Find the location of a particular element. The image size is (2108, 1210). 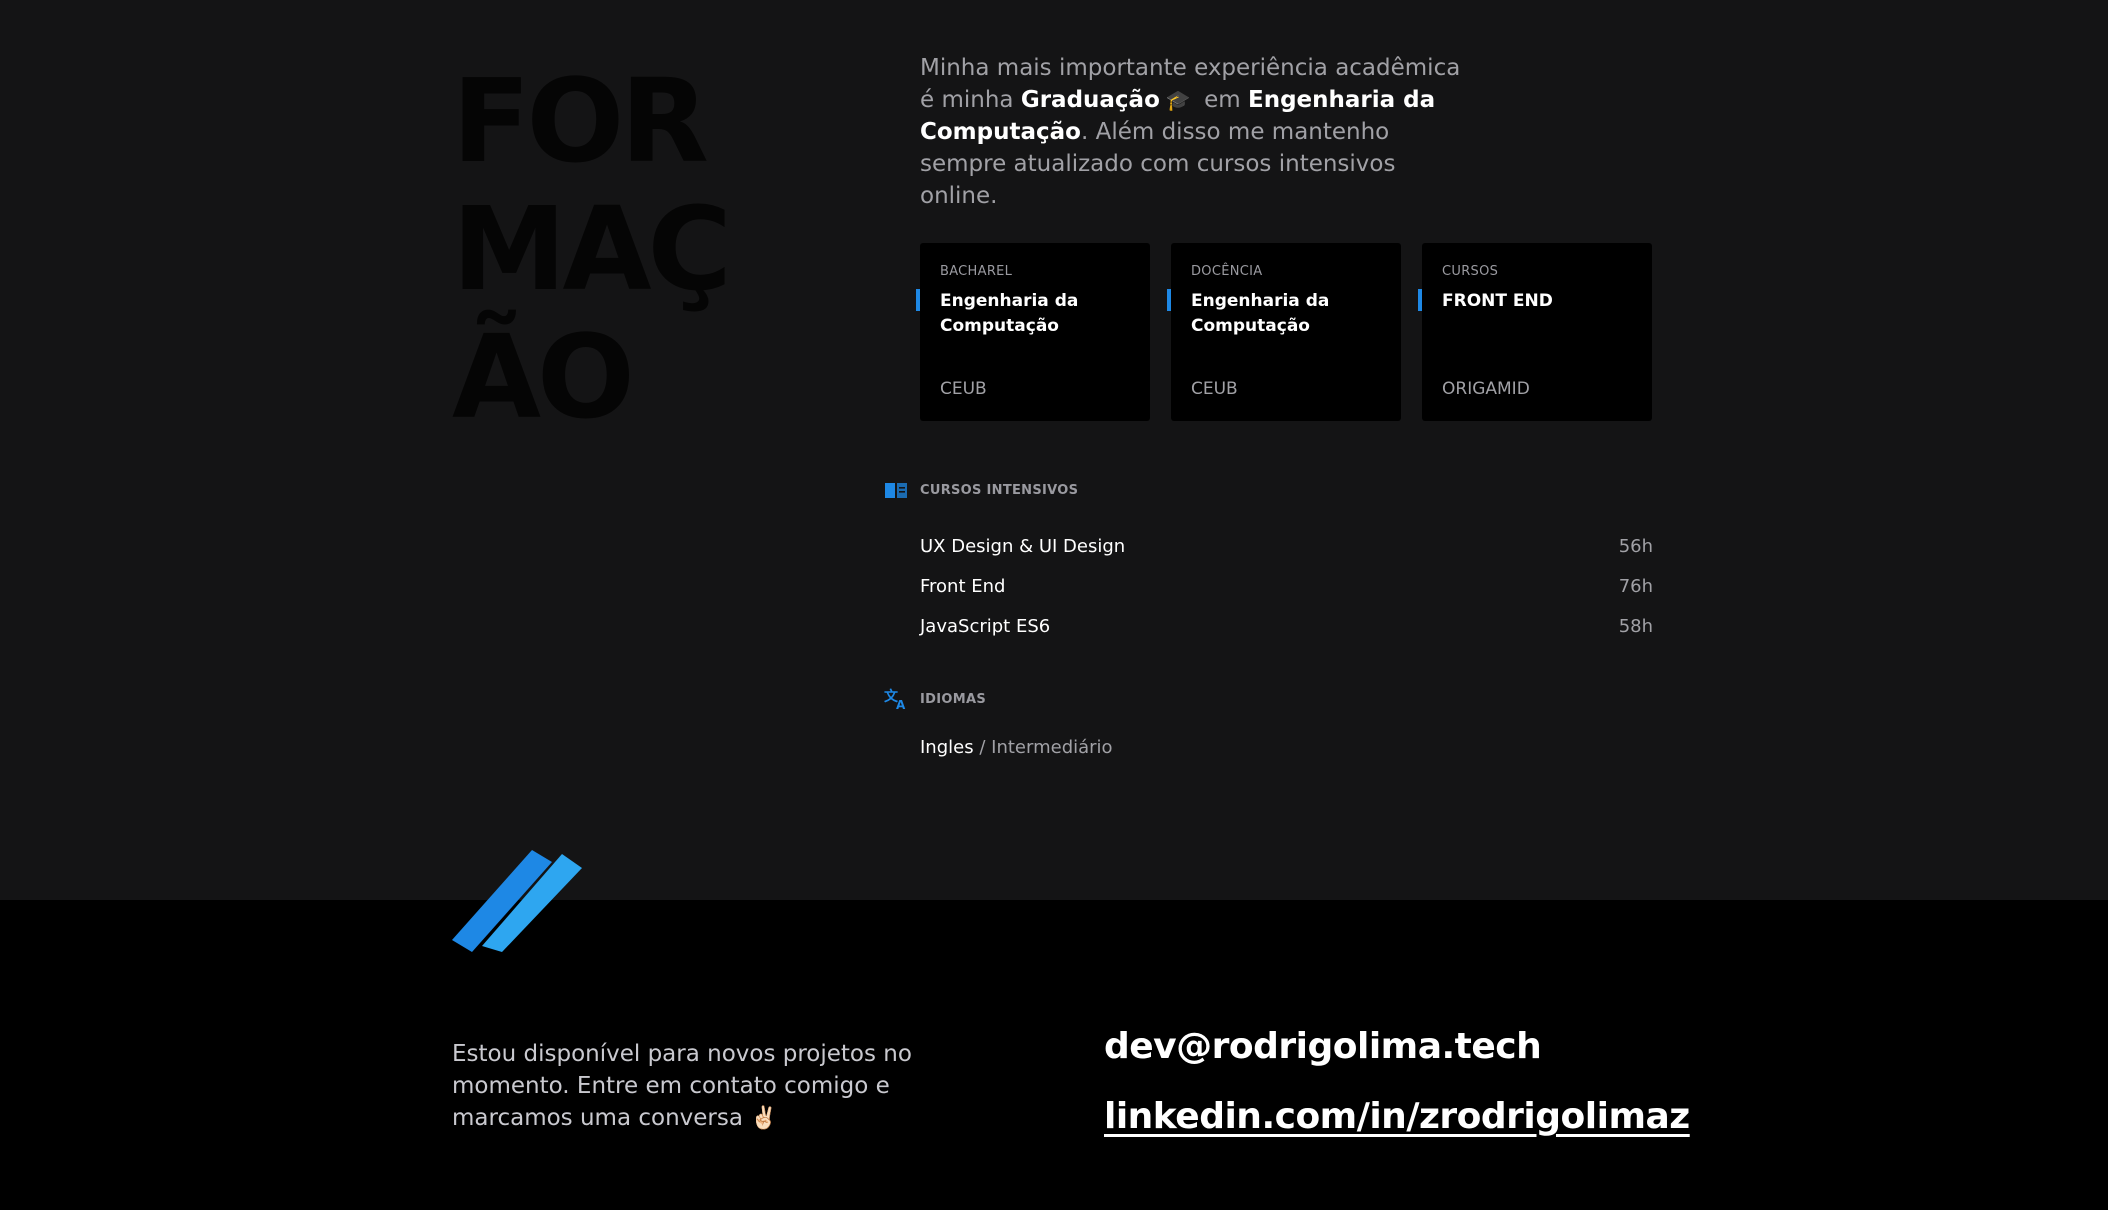

linkedin-link: linkedin.com/in/zrodrigolimaz is located at coordinates (1397, 1117).